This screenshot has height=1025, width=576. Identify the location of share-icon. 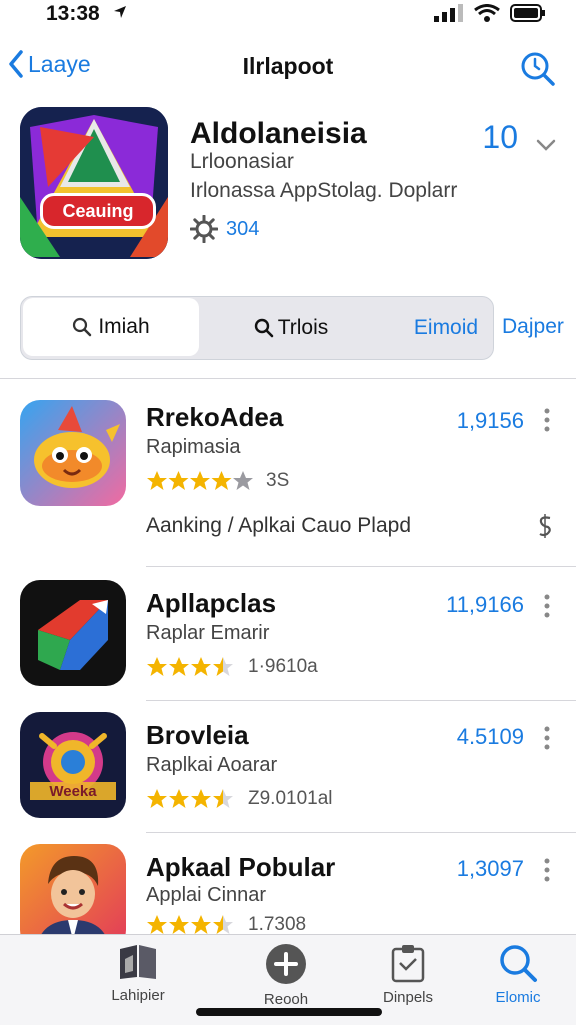
(545, 529).